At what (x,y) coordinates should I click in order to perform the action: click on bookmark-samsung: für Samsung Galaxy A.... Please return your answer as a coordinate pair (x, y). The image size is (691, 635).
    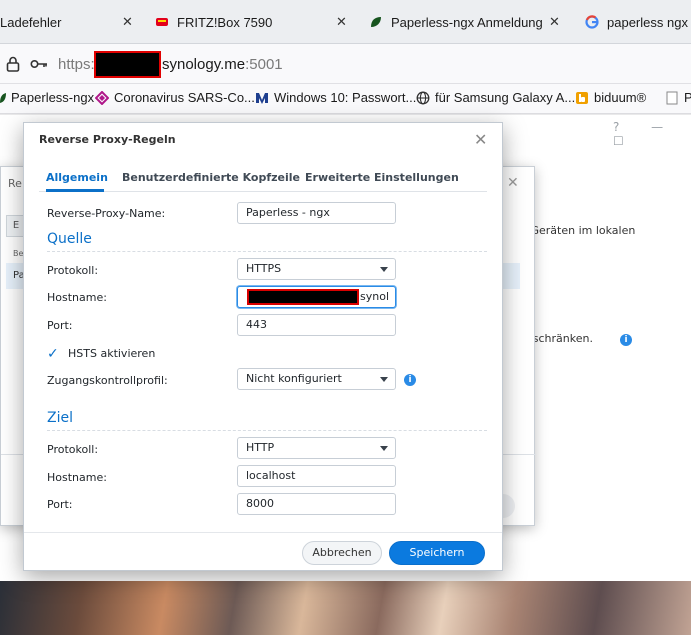
    Looking at the image, I should click on (495, 97).